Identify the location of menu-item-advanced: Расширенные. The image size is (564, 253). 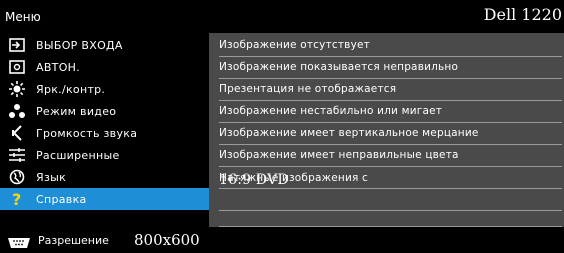
(104, 155).